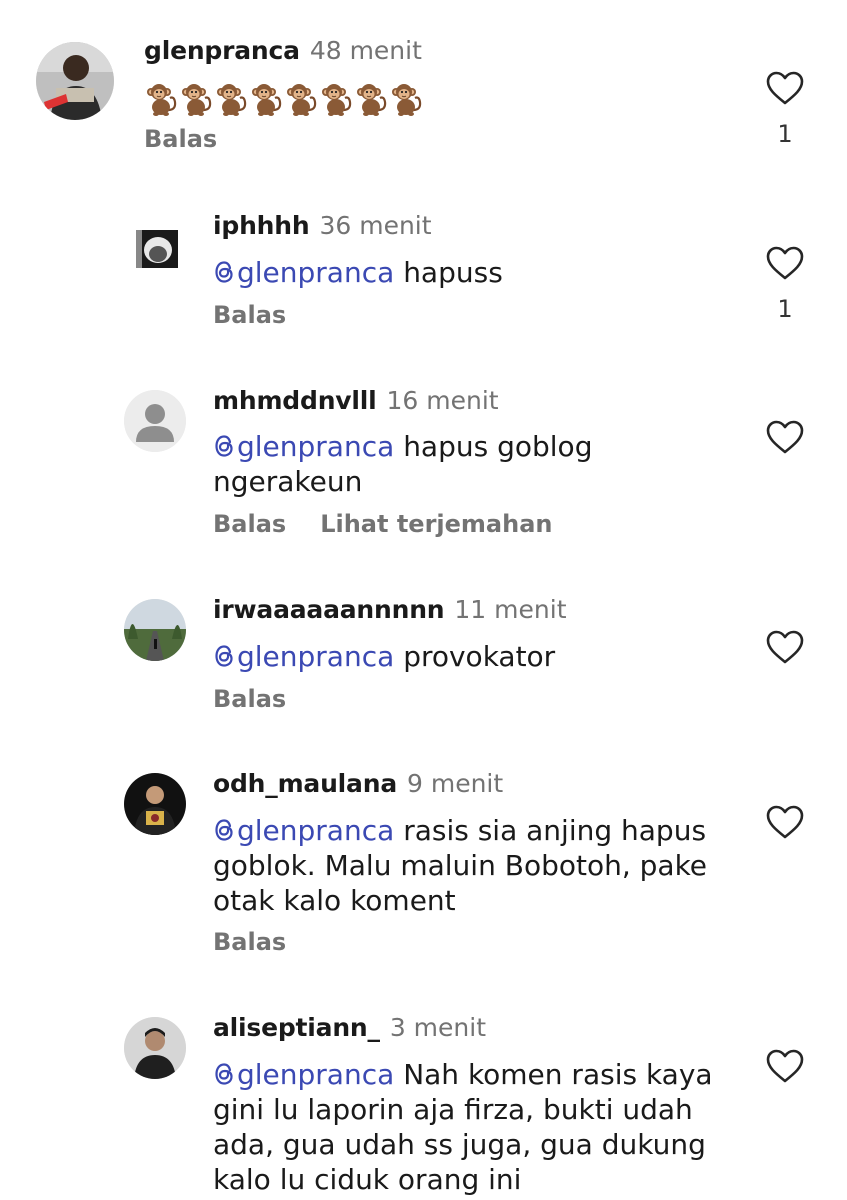 This screenshot has height=1200, width=847. I want to click on timestamp: 3 menit, so click(438, 1027).